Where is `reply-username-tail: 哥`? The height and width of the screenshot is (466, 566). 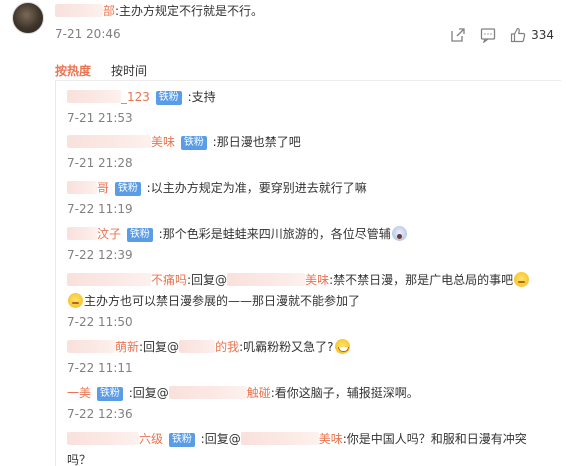
reply-username-tail: 哥 is located at coordinates (103, 188).